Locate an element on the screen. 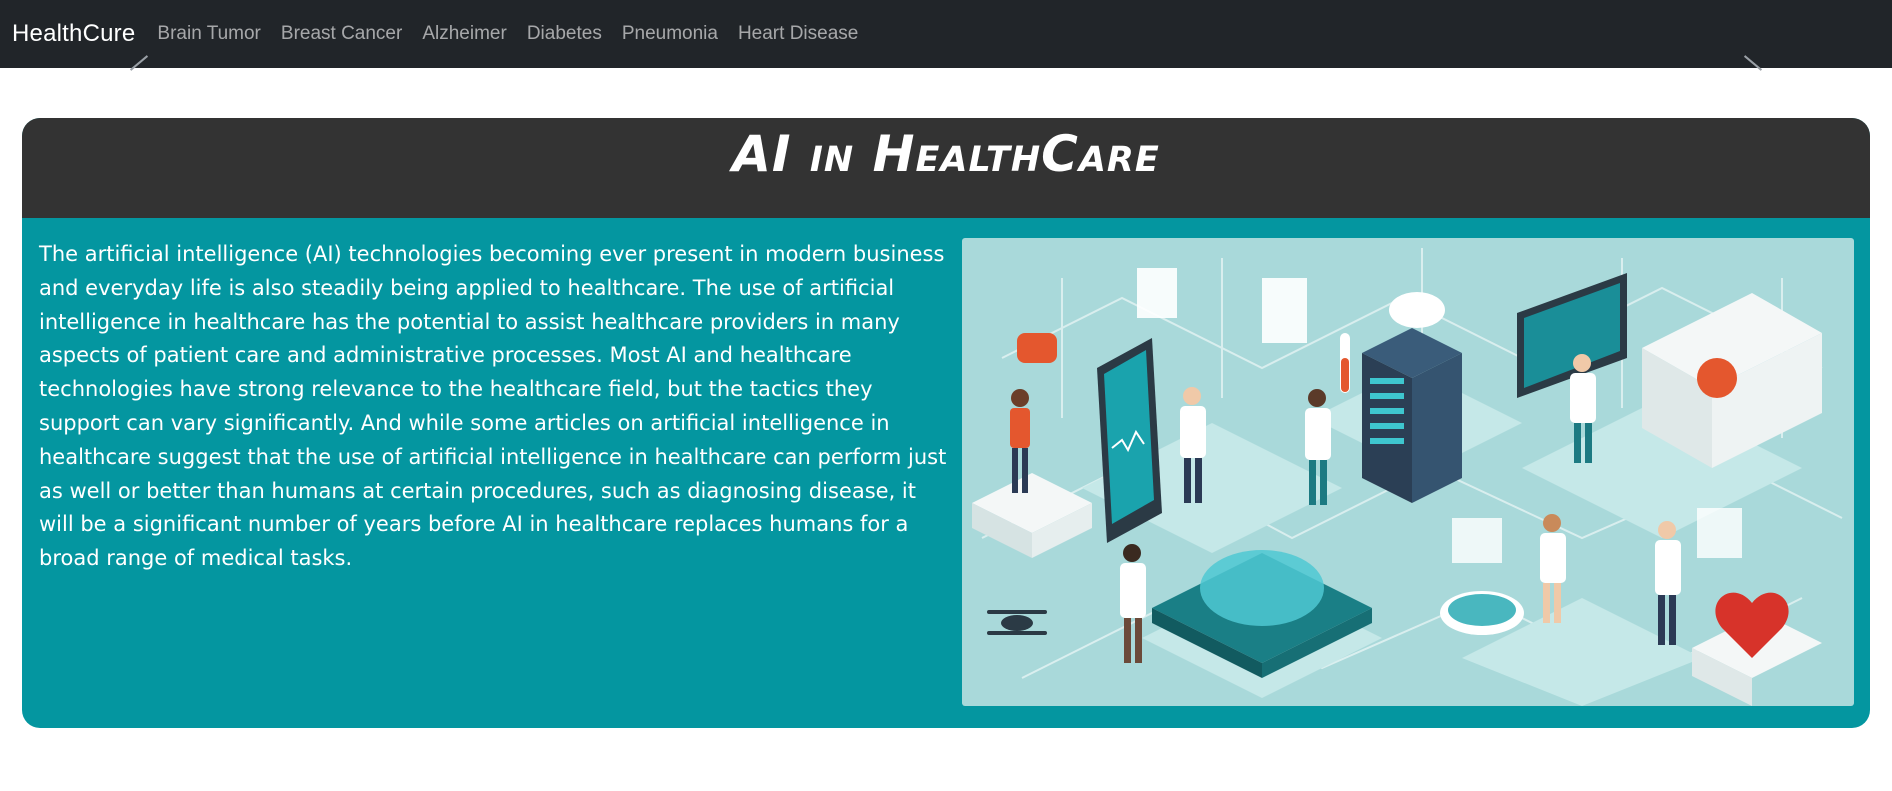 The image size is (1892, 791). nav-link-breast-cancer: Breast Cancer is located at coordinates (341, 34).